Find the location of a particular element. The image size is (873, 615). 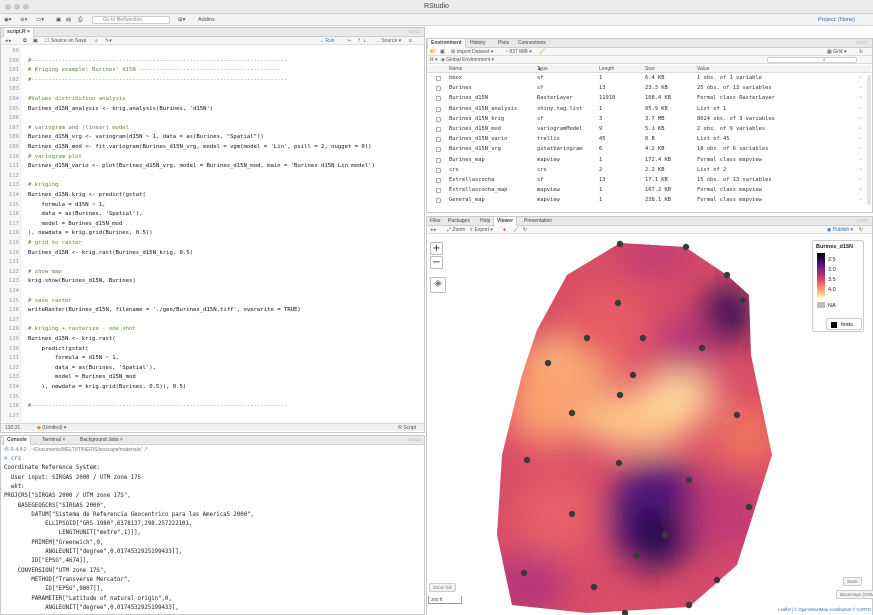

pane-maximize-icon: ▭▭ is located at coordinates (414, 31).